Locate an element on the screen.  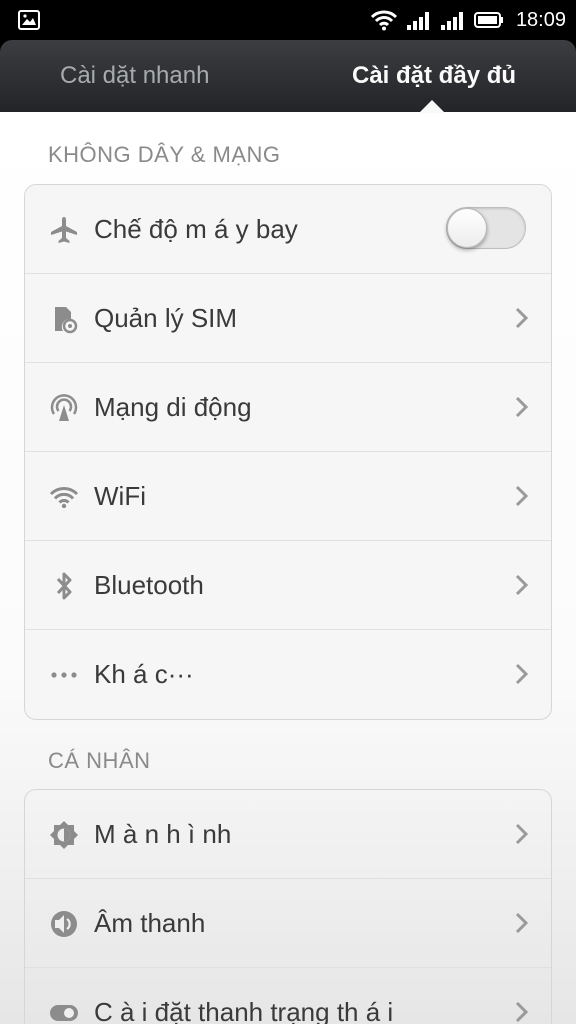
airplane-icon is located at coordinates (64, 230).